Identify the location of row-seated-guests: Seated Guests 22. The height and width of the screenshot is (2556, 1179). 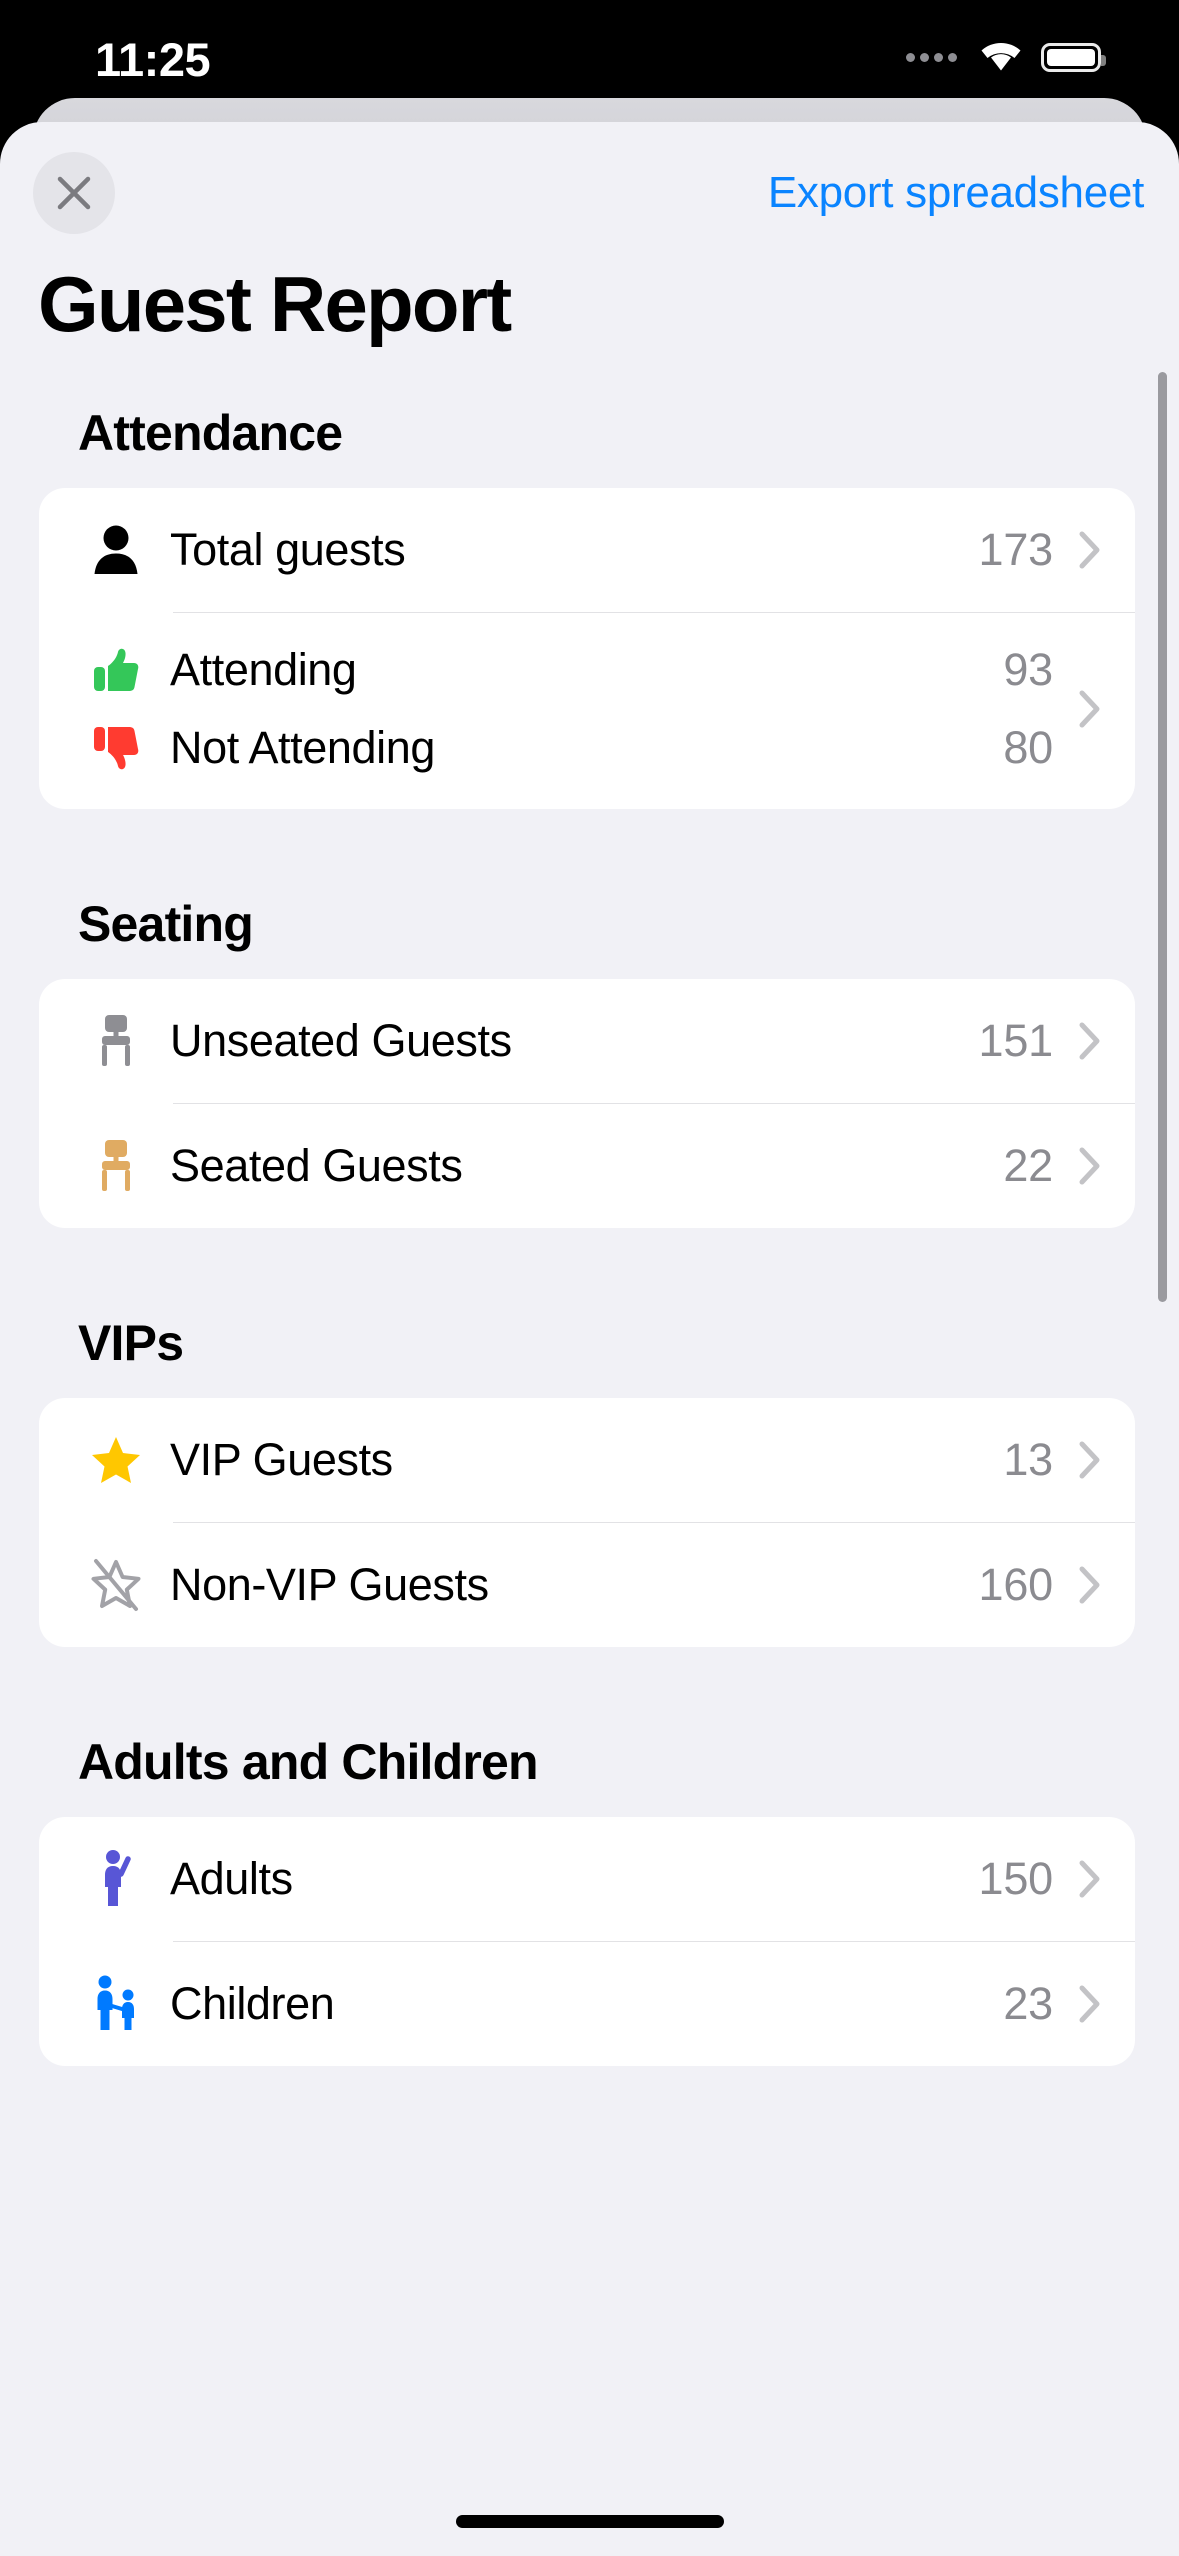
(587, 1166).